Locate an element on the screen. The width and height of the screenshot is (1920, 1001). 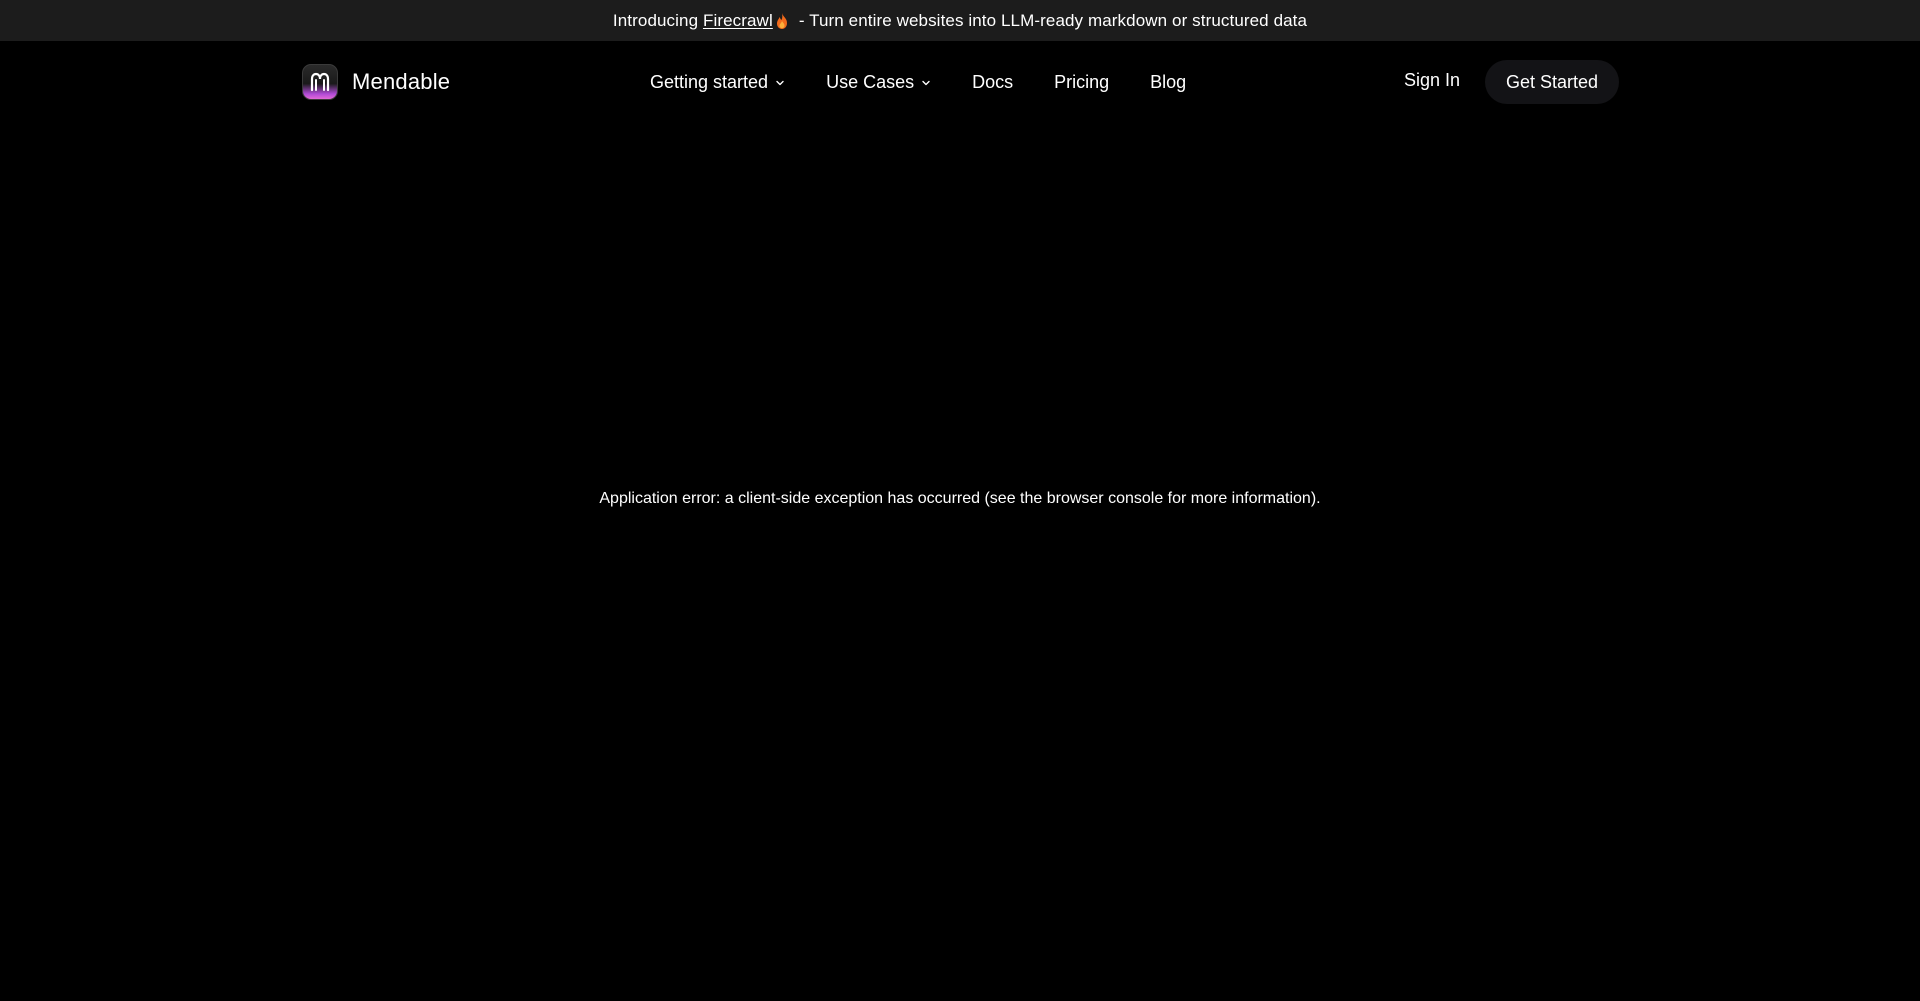
sign-in-link: Sign In is located at coordinates (1432, 80).